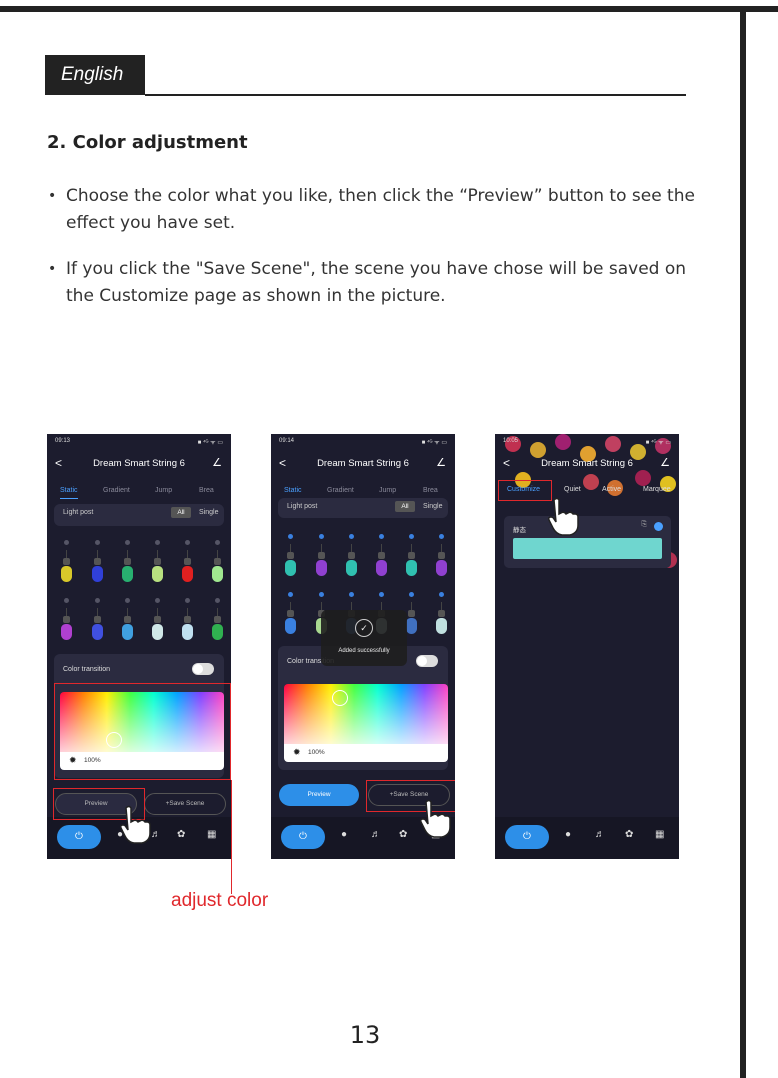 The image size is (778, 1078). I want to click on bottom-nav: ⏻ ● ♬ ✿ ▦, so click(587, 838).